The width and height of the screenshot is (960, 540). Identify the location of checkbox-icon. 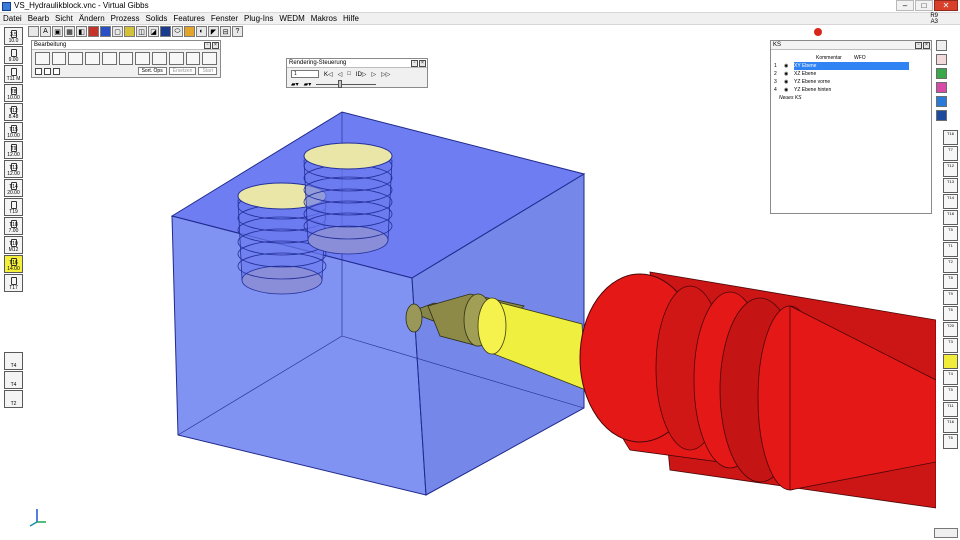
(47, 71).